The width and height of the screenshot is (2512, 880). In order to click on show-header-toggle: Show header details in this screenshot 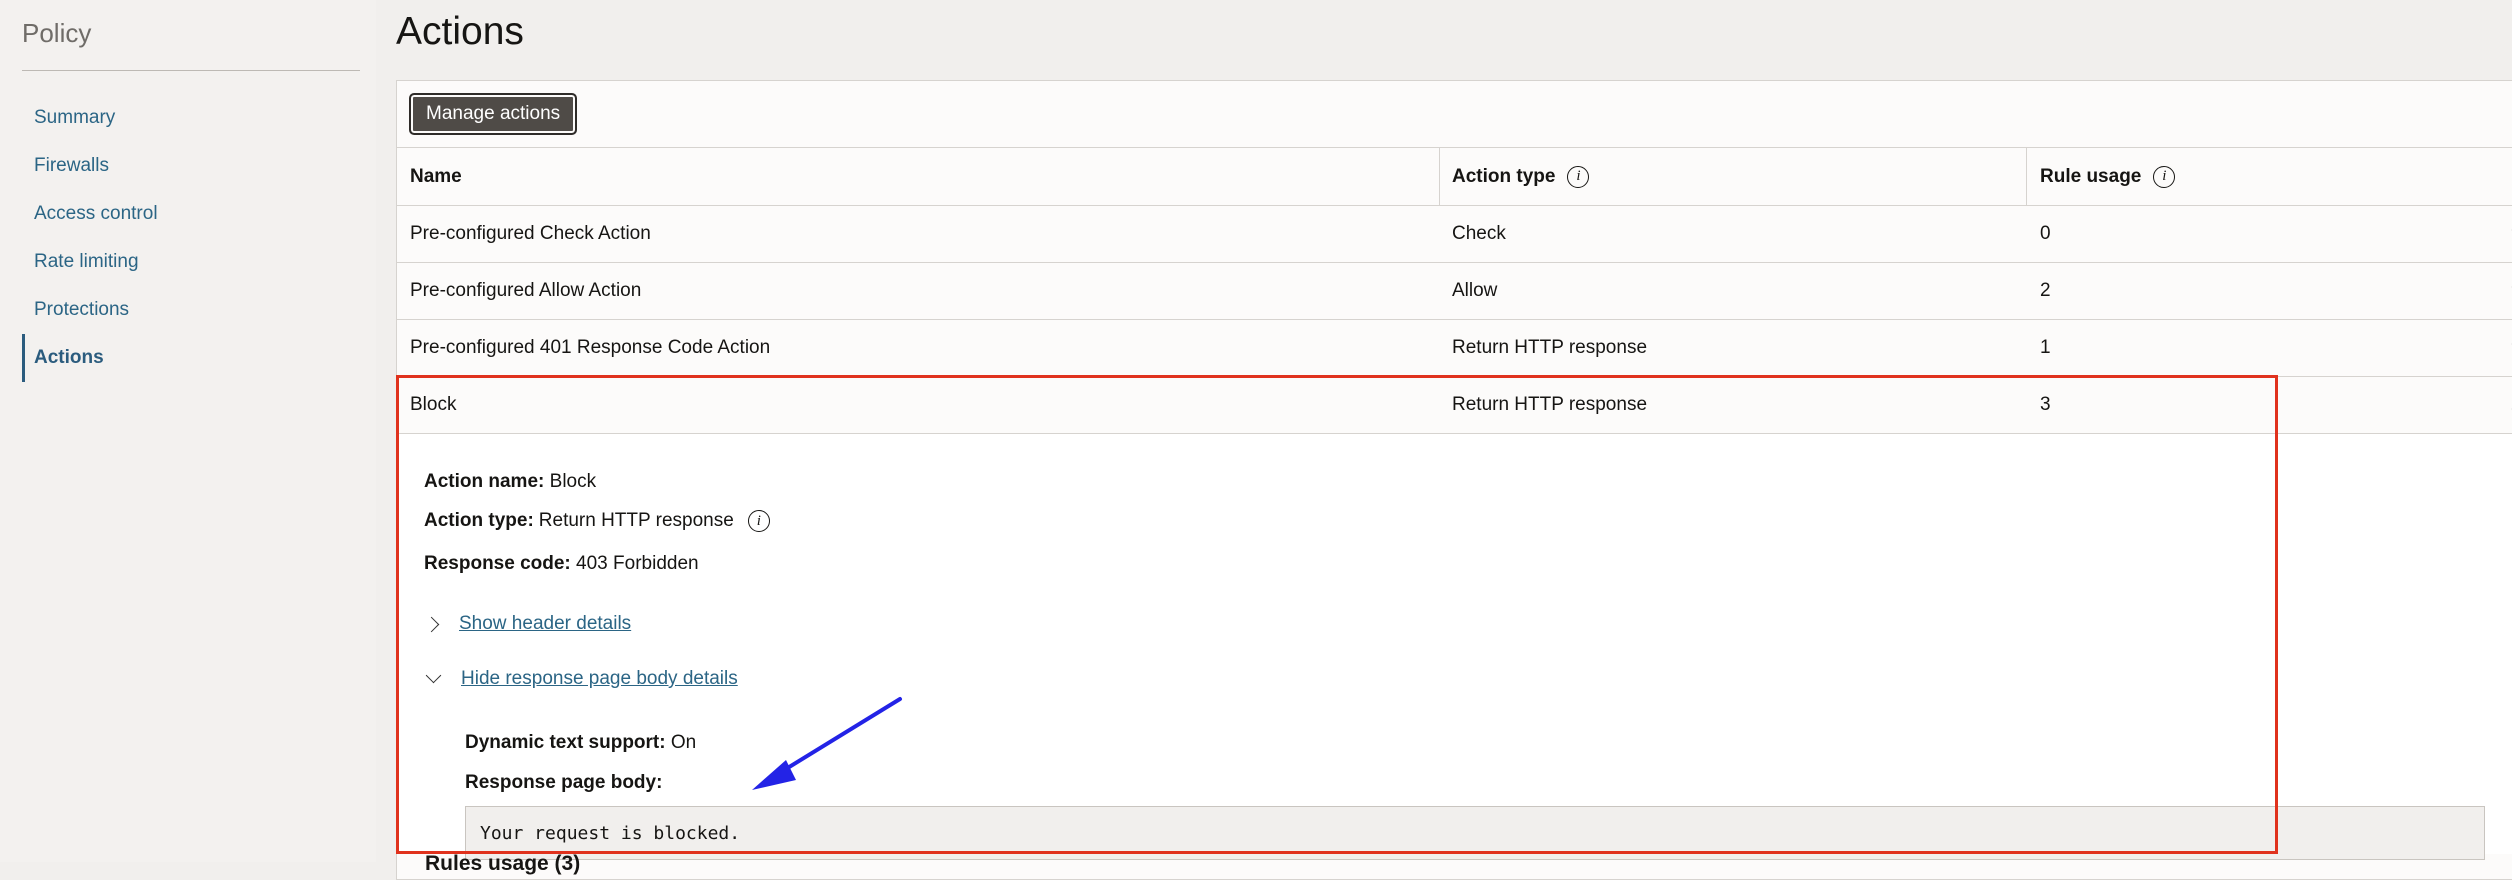, I will do `click(527, 624)`.